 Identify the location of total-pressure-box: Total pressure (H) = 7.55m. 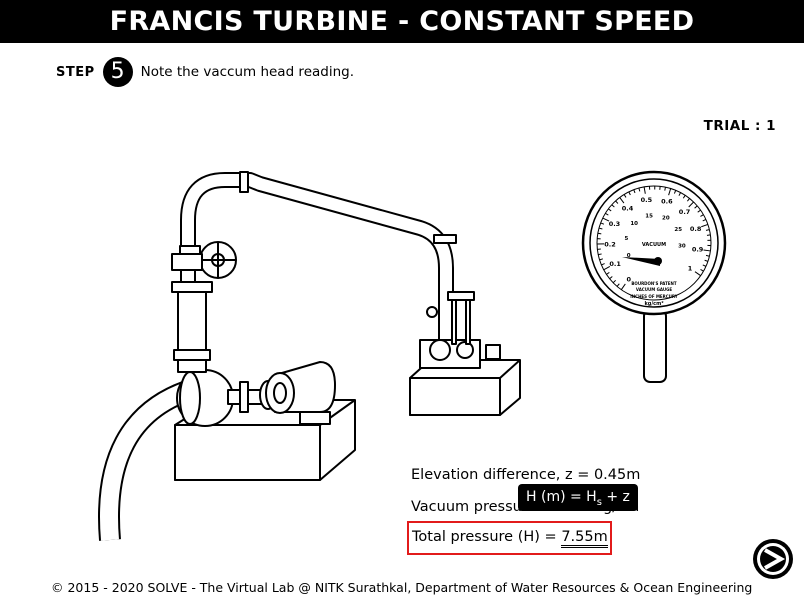
(509, 538).